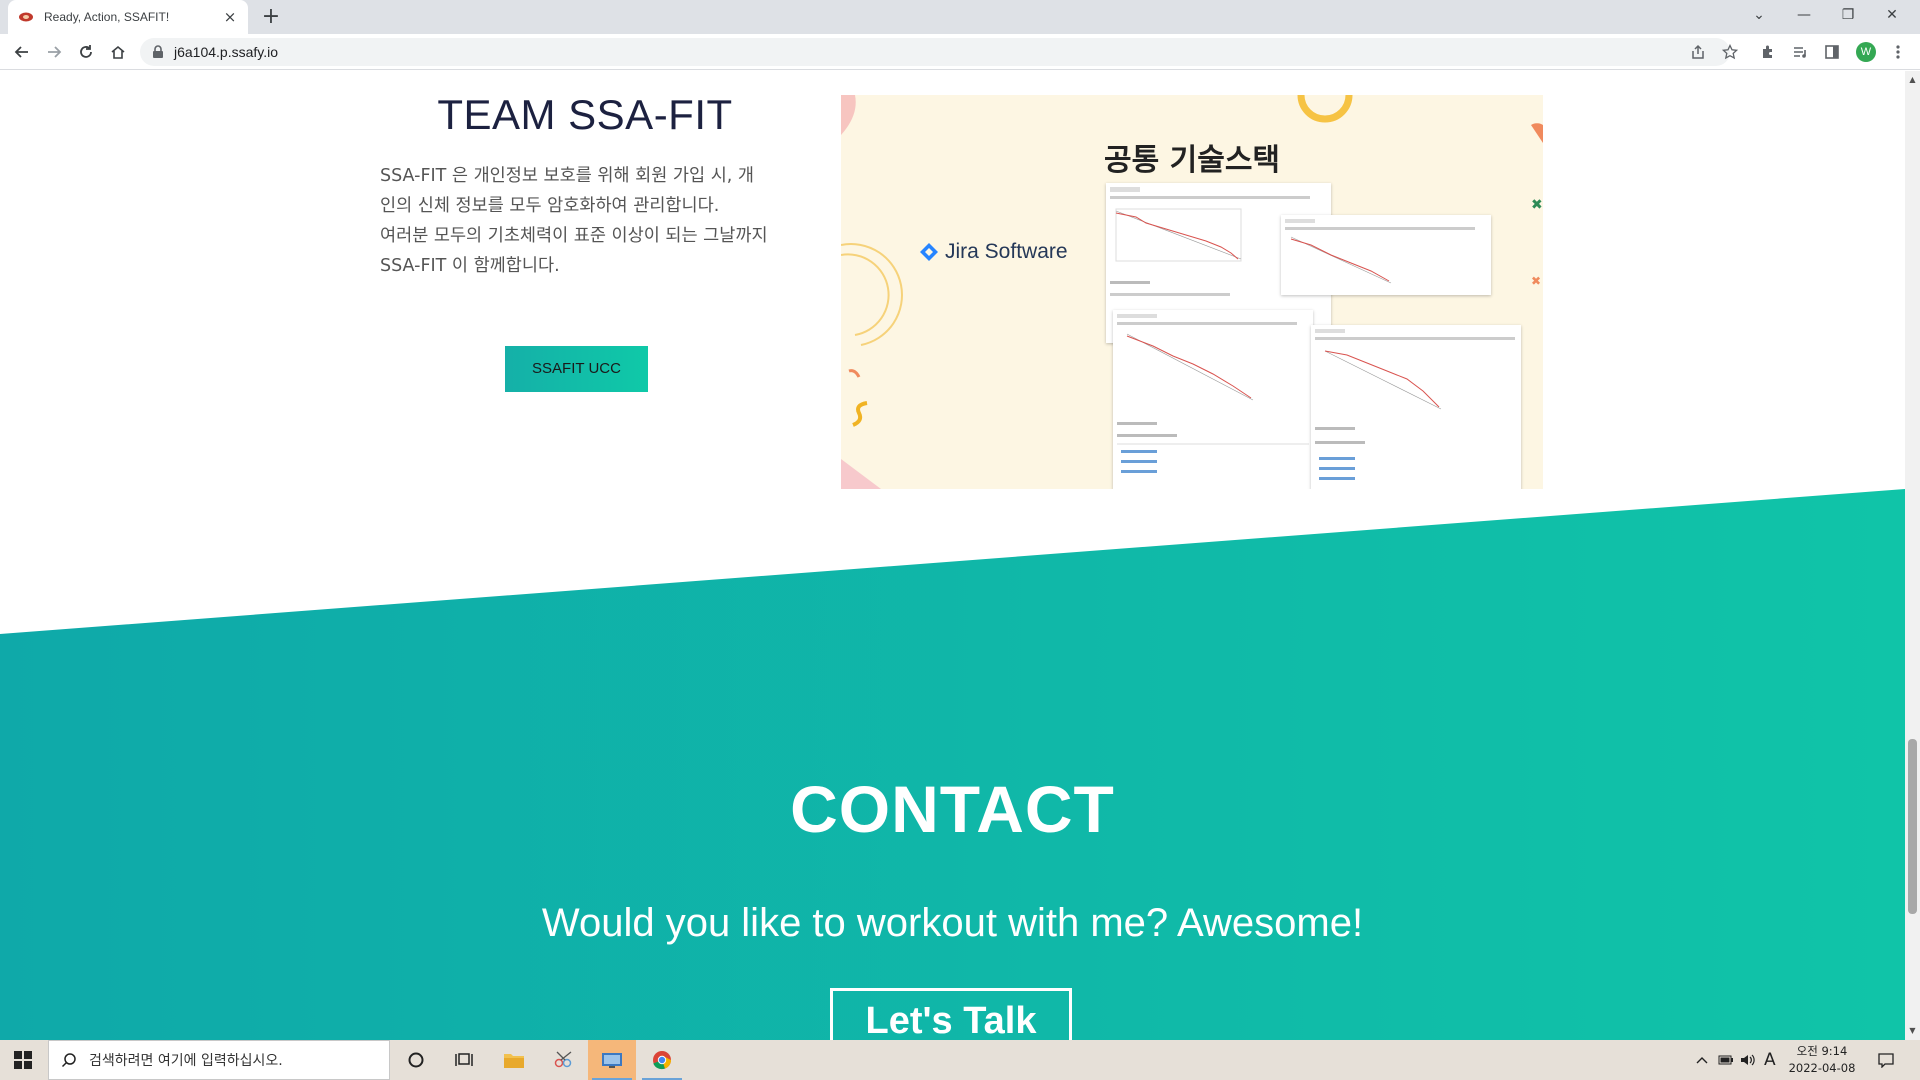  Describe the element at coordinates (1006, 251) in the screenshot. I see `jira-label: Jira Software` at that location.